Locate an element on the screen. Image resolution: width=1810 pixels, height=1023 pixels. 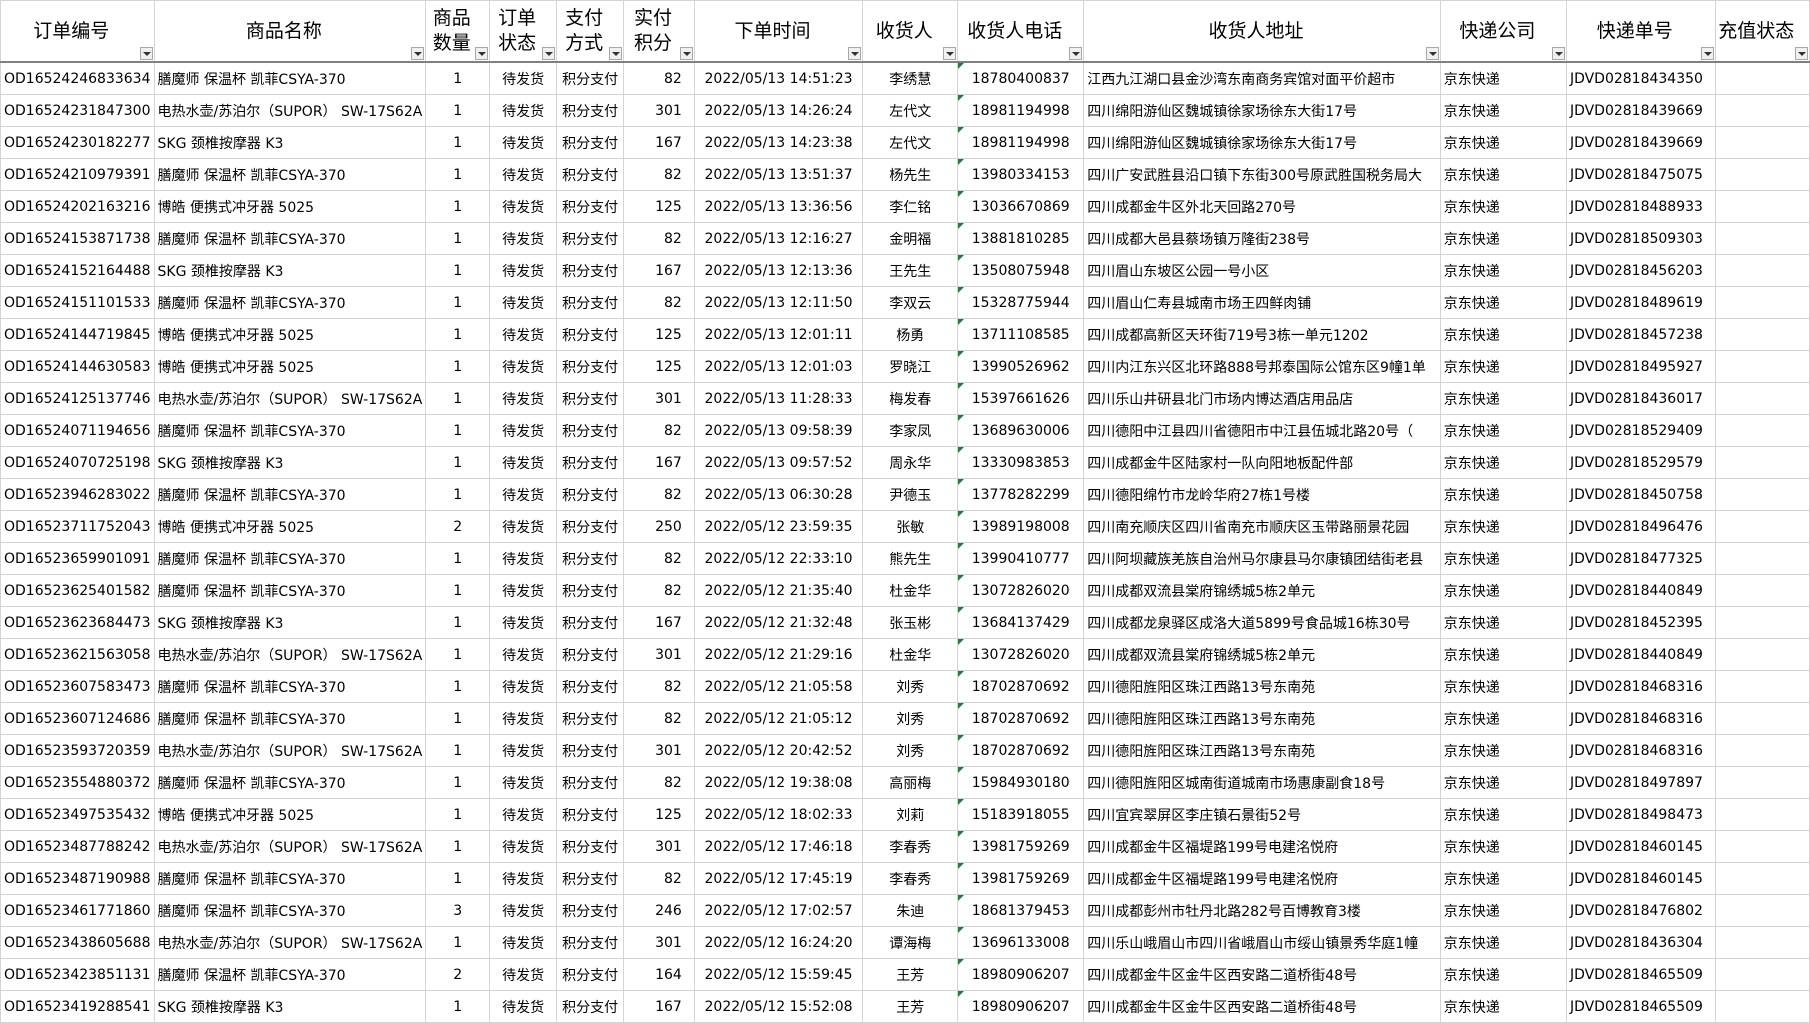
cell-phone: 13689630006 is located at coordinates (1021, 430).